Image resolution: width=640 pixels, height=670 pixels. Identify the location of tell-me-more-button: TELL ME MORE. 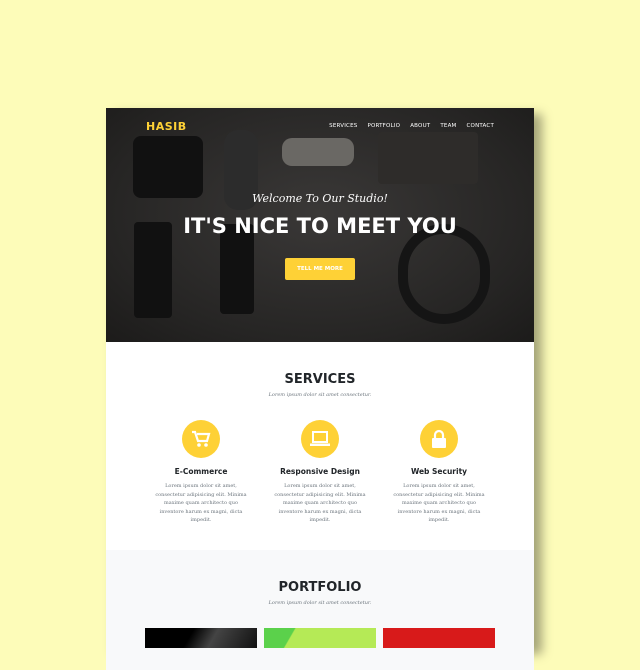
(320, 269).